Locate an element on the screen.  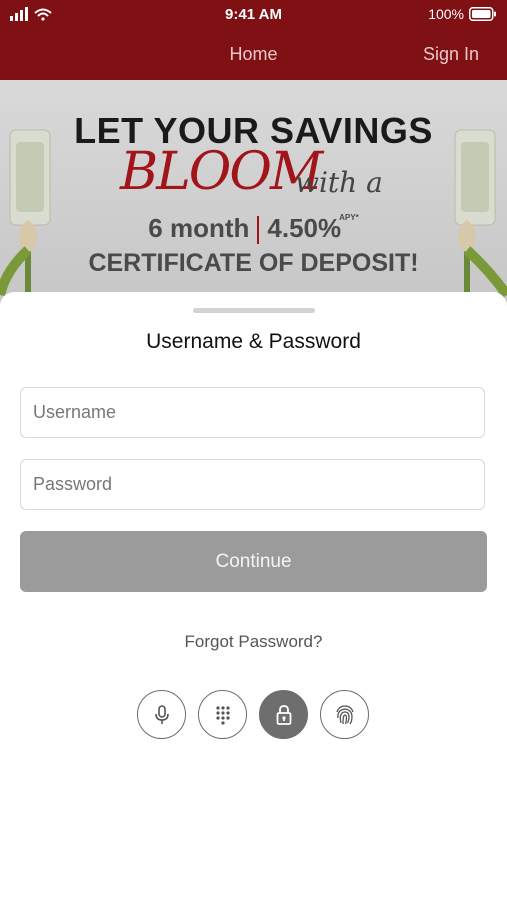
password-lock-button is located at coordinates (283, 714).